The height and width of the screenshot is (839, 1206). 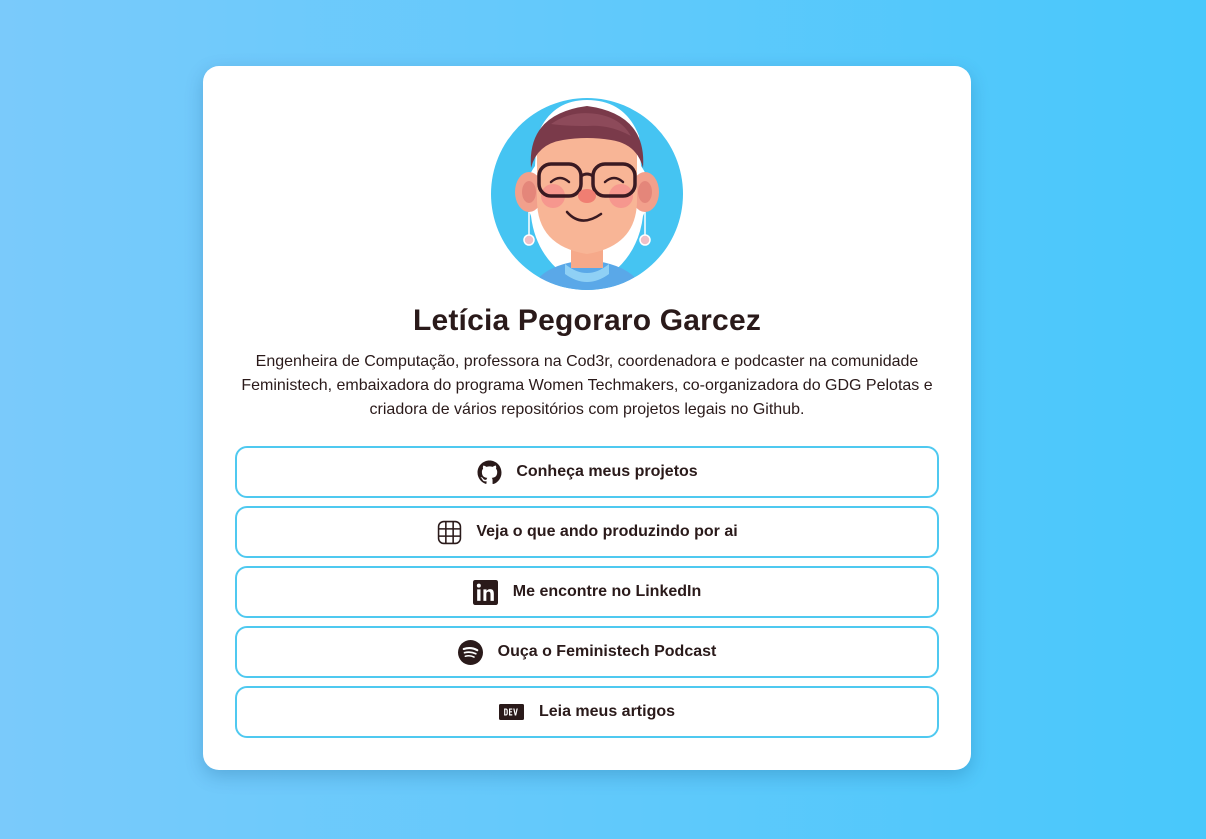 I want to click on link-button-articles: Leia meus artigos, so click(x=587, y=712).